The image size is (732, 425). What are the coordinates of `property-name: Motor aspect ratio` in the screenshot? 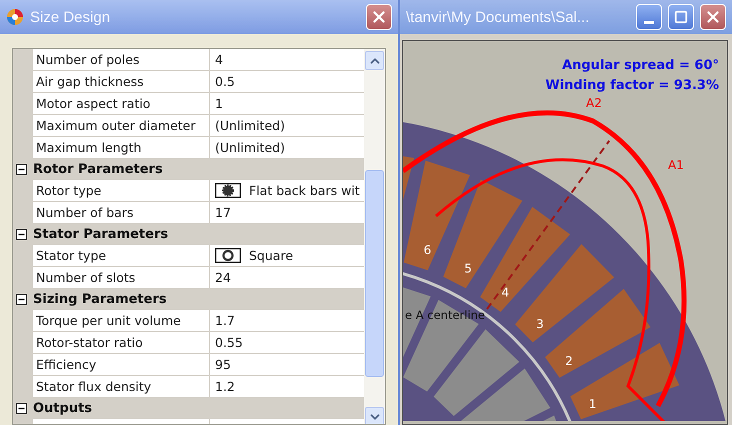 It's located at (121, 103).